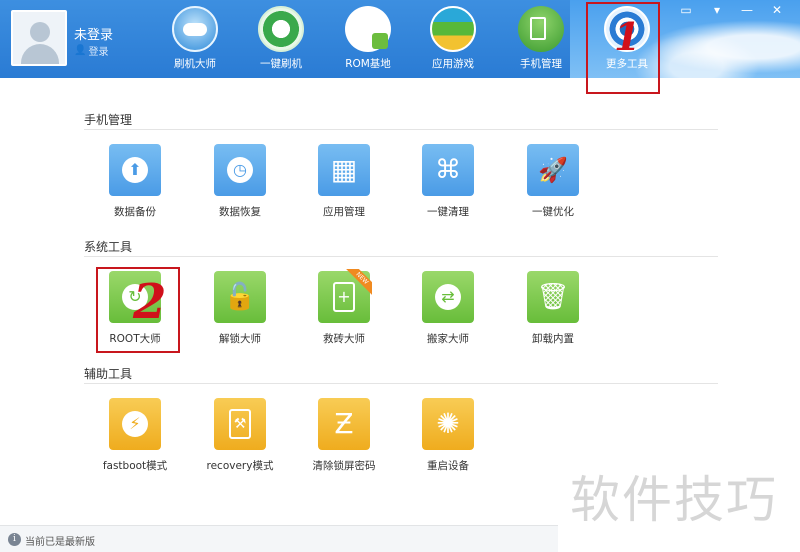  I want to click on rocket-icon: 🚀, so click(553, 170).